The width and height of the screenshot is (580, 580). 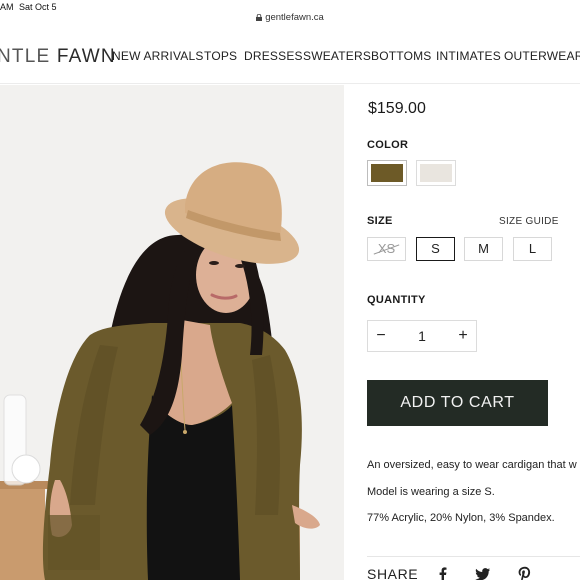 I want to click on status-date: Sat Oct 5, so click(x=38, y=7).